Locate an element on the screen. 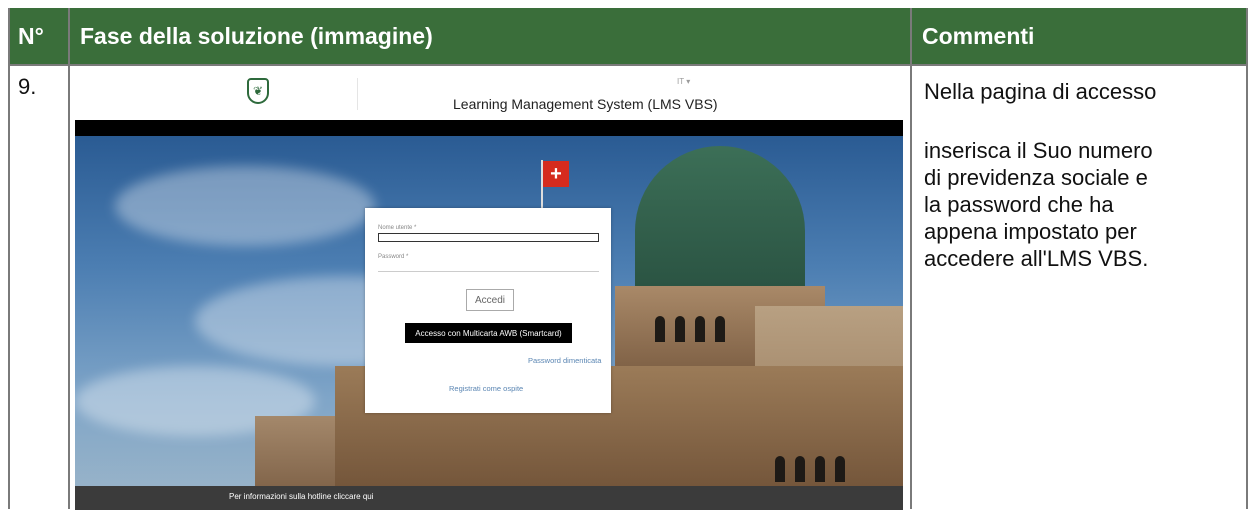 The image size is (1257, 512). smartcard-login-button: Accesso con Multicarta AWB (Smartcard) is located at coordinates (488, 333).